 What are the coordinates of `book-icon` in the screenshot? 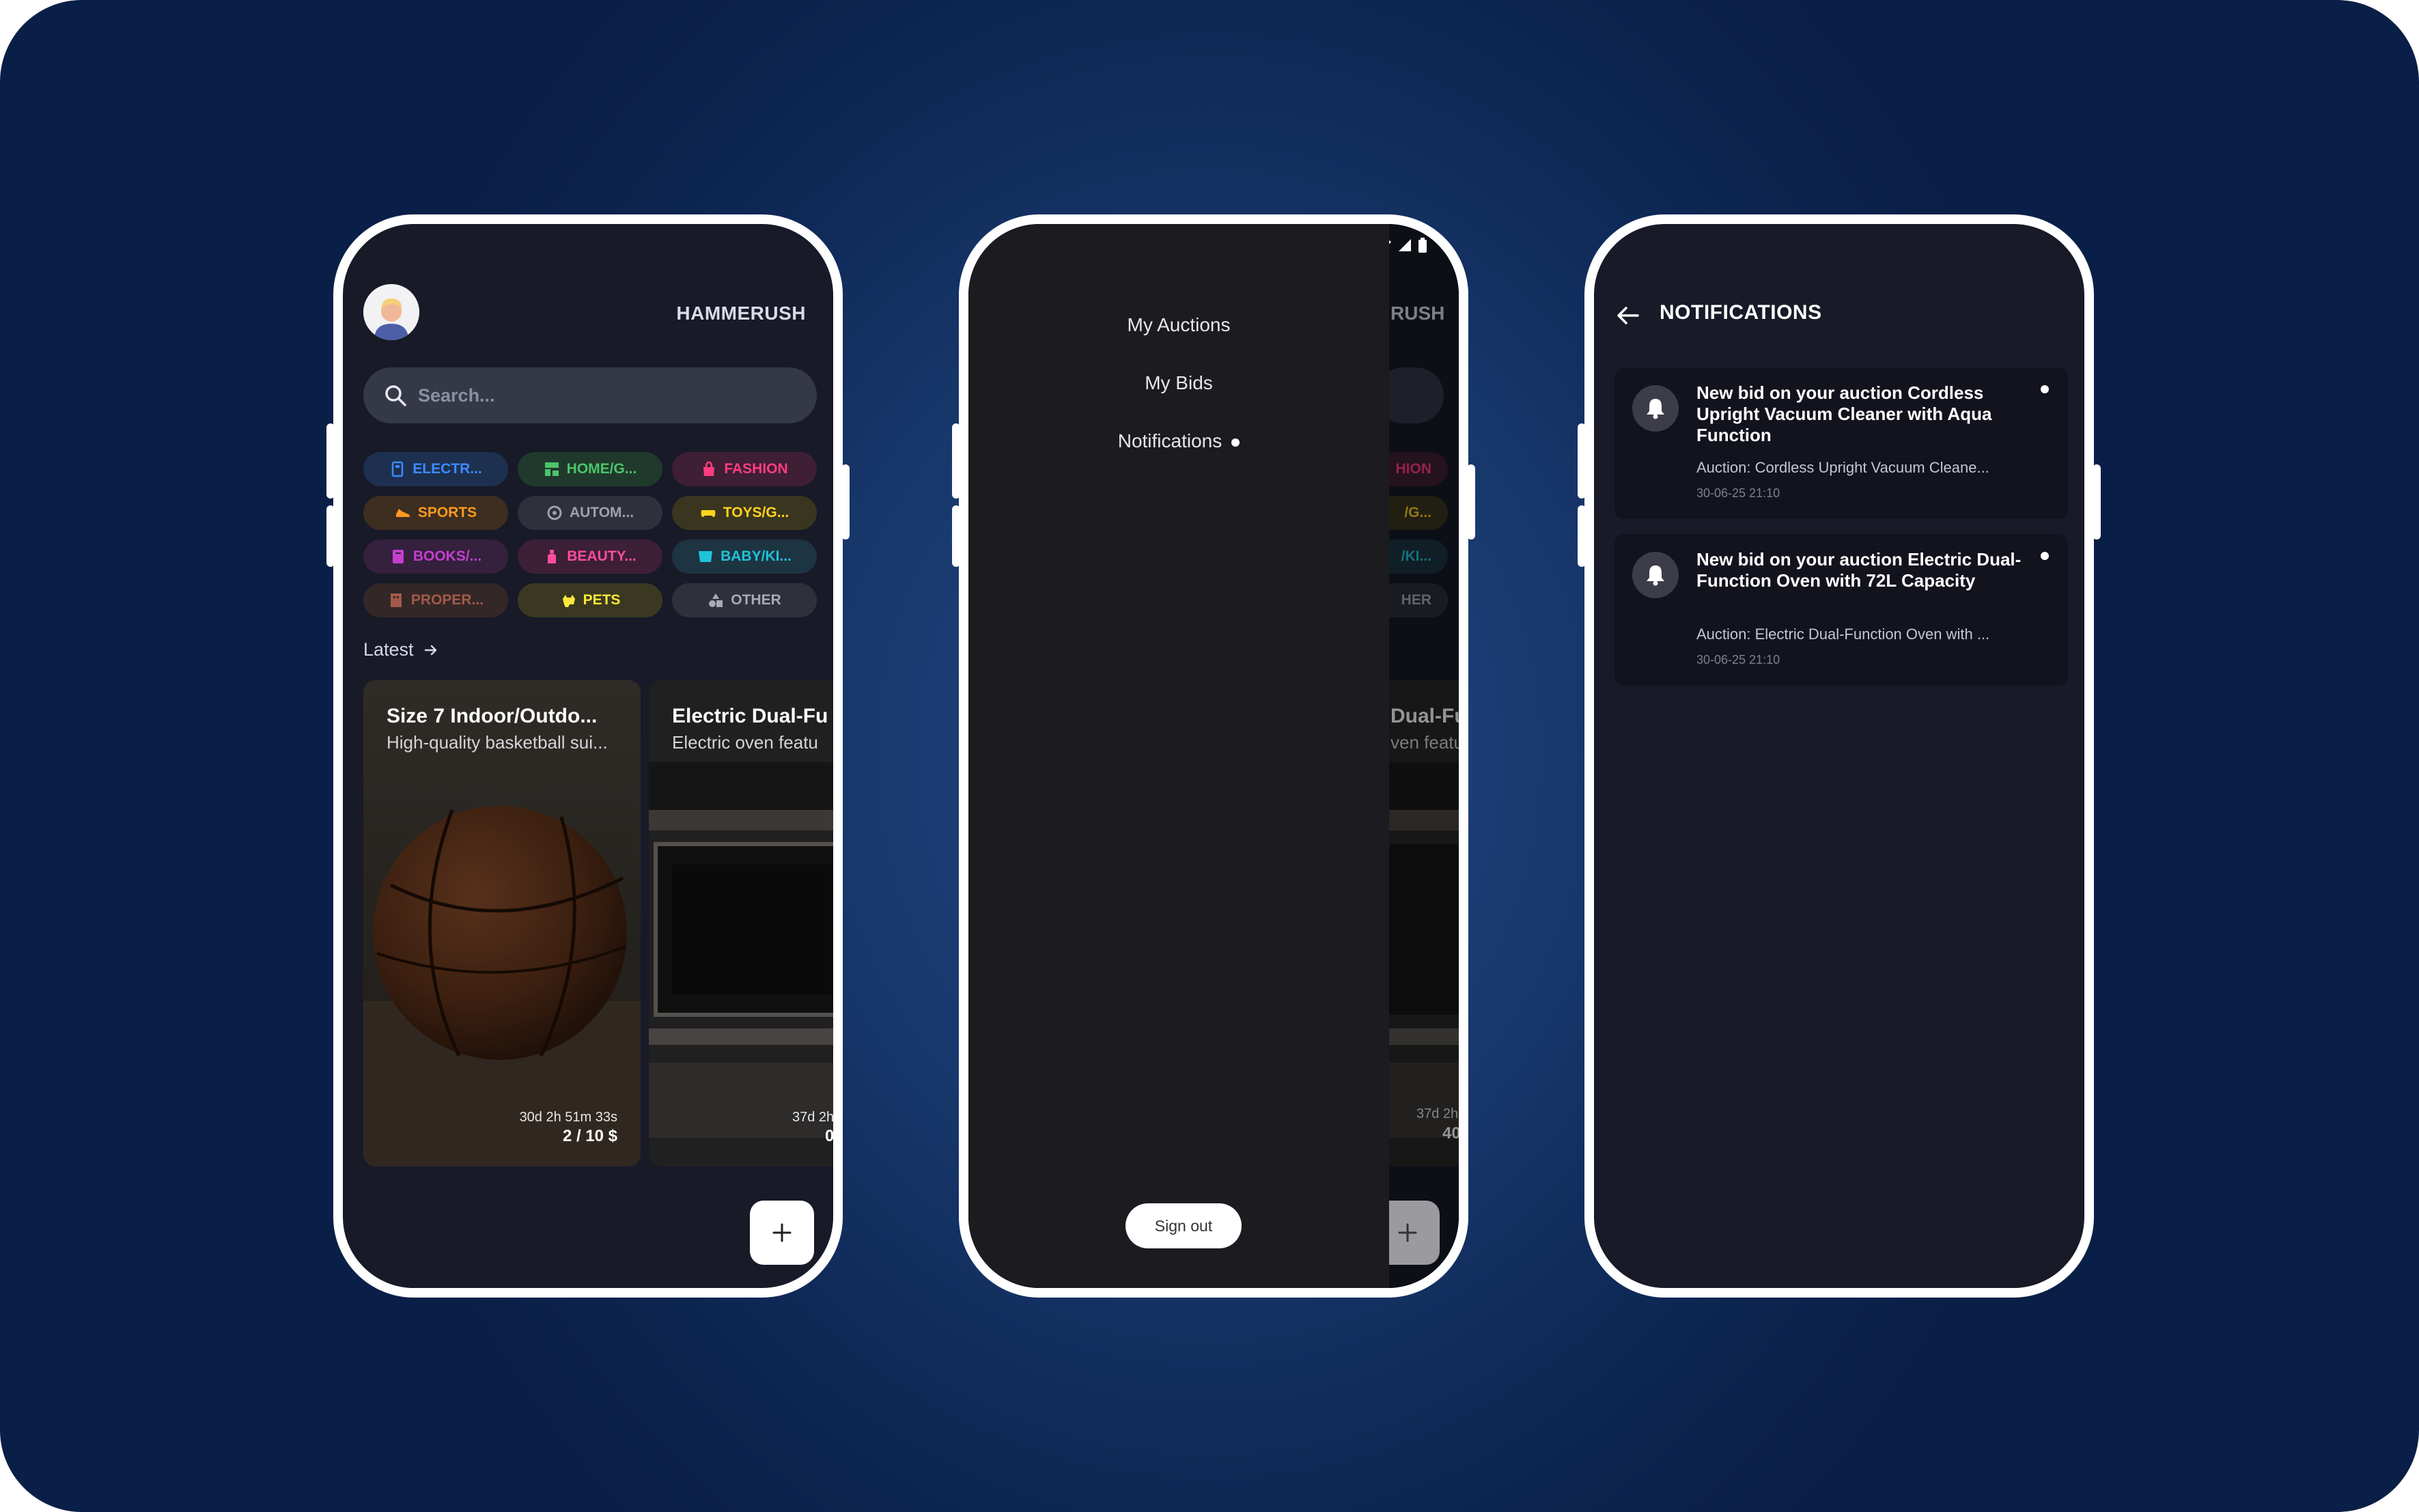 It's located at (398, 556).